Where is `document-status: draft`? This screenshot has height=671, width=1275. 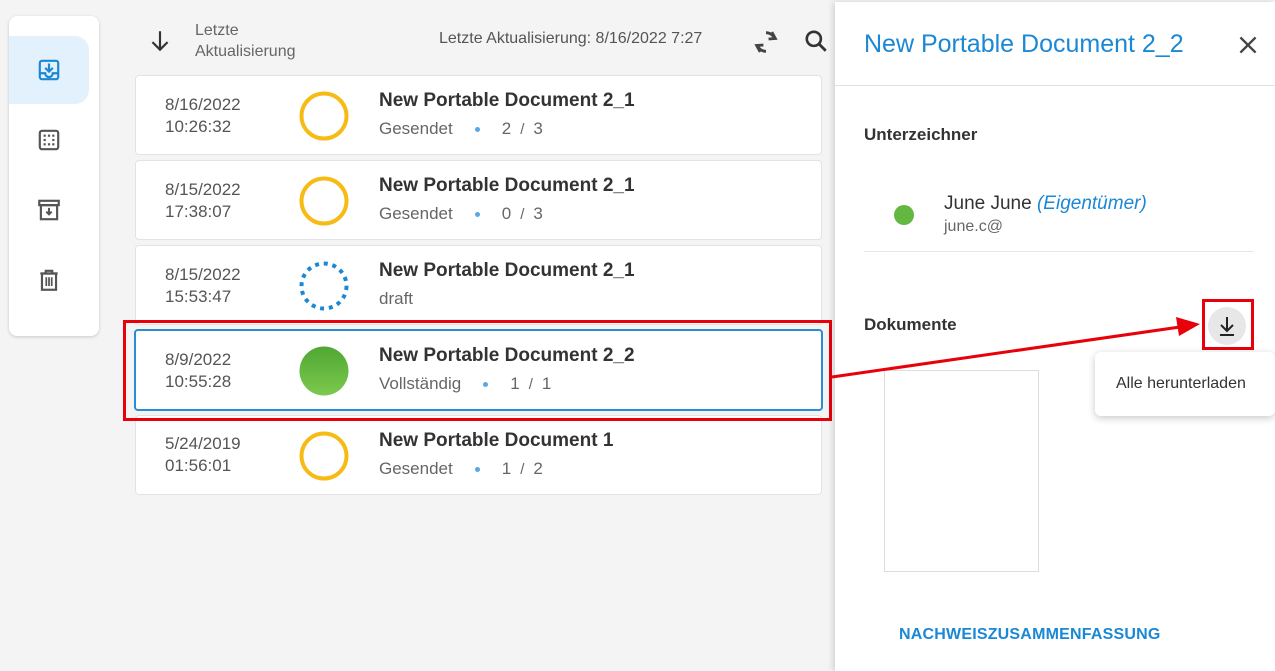
document-status: draft is located at coordinates (396, 298).